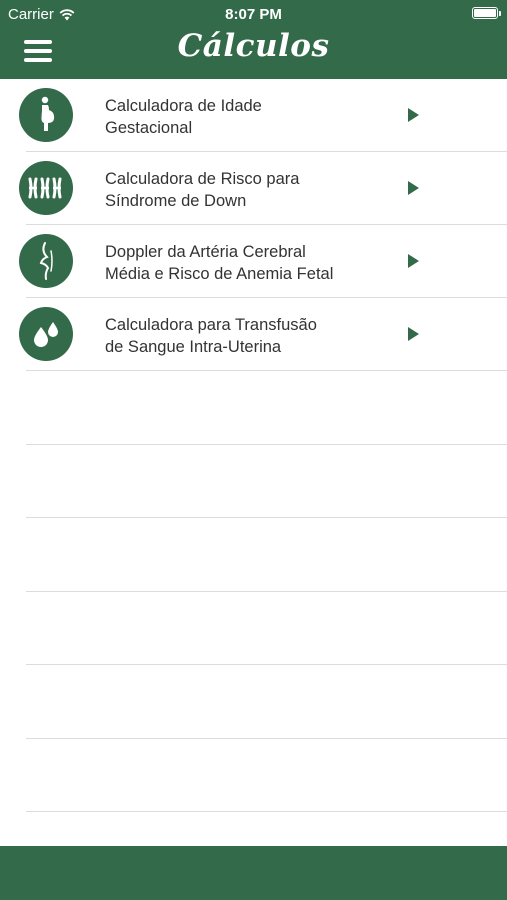 Image resolution: width=507 pixels, height=900 pixels. Describe the element at coordinates (183, 117) in the screenshot. I see `list-item-label: Calculadora de Idade Gestacional` at that location.